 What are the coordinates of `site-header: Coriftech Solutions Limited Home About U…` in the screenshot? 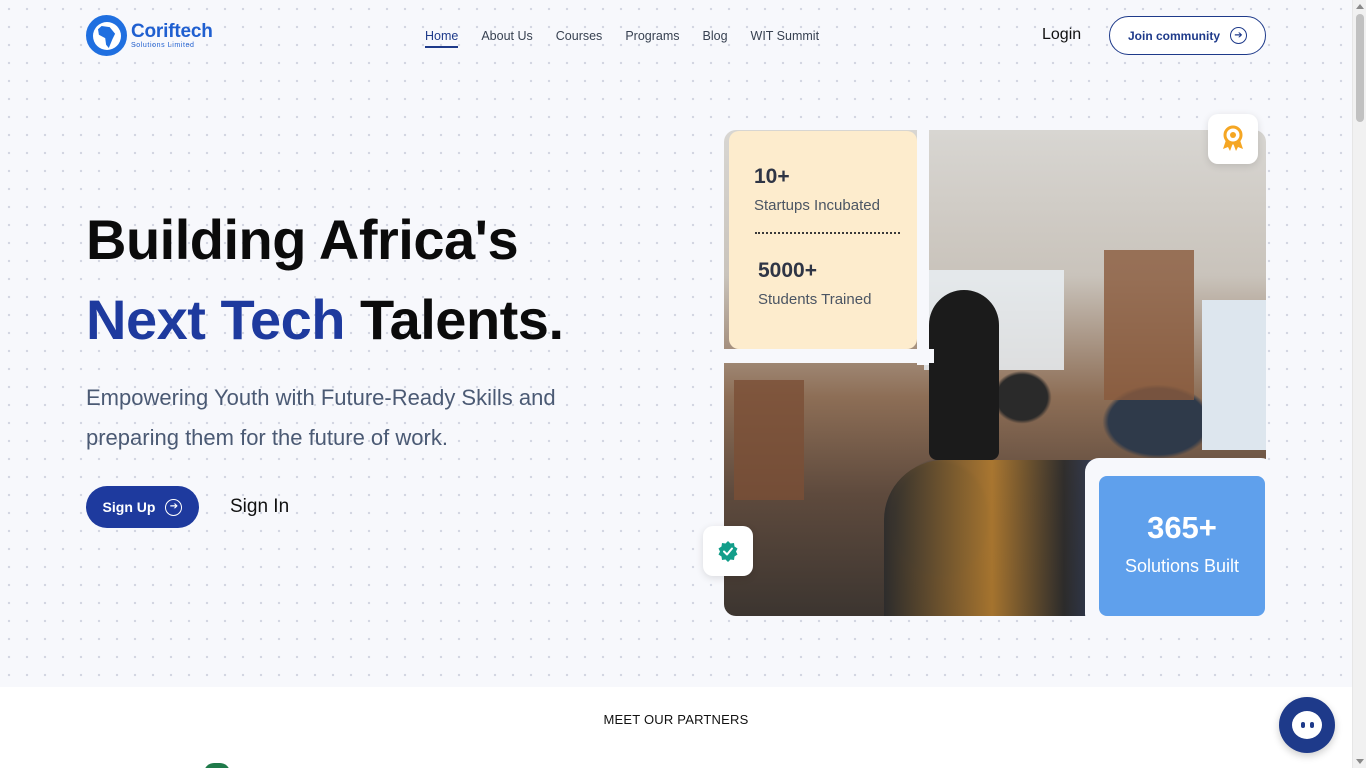 It's located at (676, 36).